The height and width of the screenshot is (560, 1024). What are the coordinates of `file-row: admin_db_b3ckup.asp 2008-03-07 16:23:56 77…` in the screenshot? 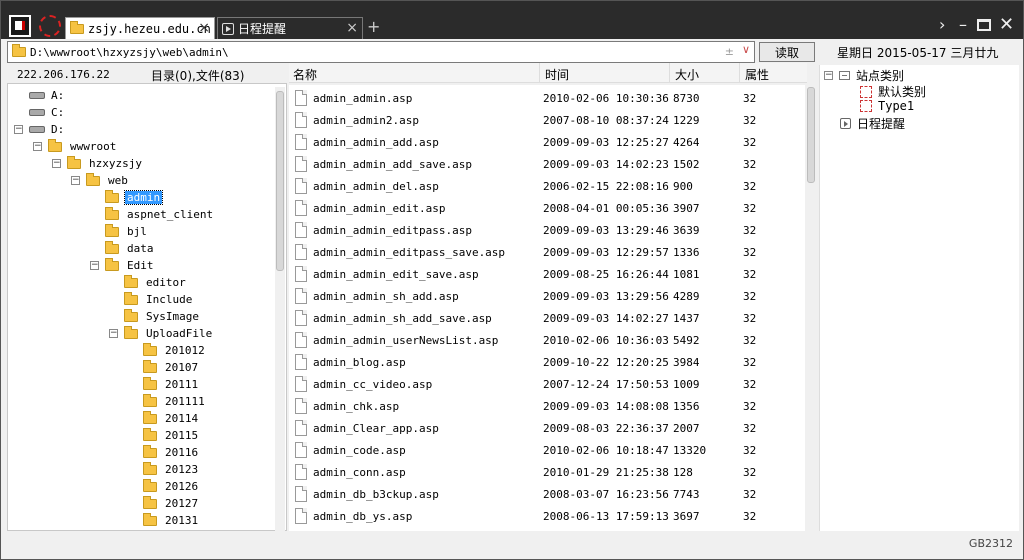 It's located at (548, 494).